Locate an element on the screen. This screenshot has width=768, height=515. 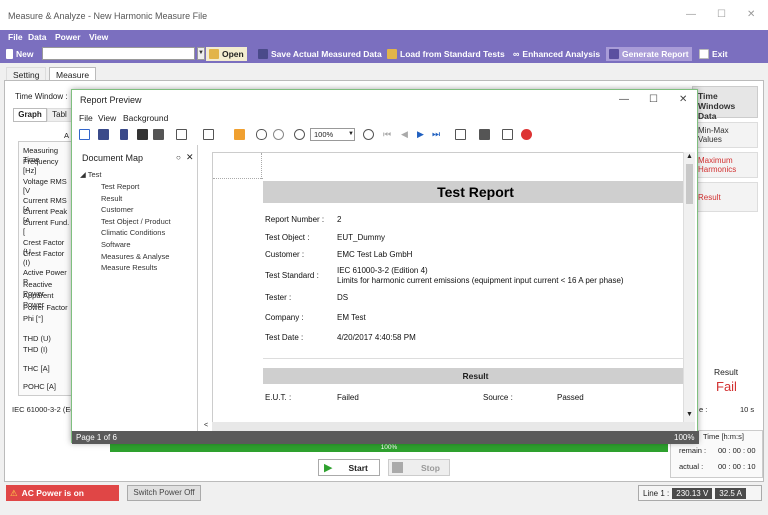
close-icon: ✕ is located at coordinates (751, 14).